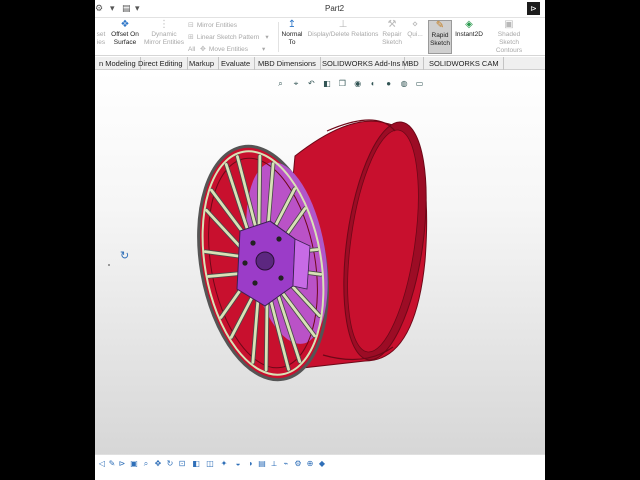 This screenshot has width=640, height=480. I want to click on fit-icon: ⊡, so click(182, 464).